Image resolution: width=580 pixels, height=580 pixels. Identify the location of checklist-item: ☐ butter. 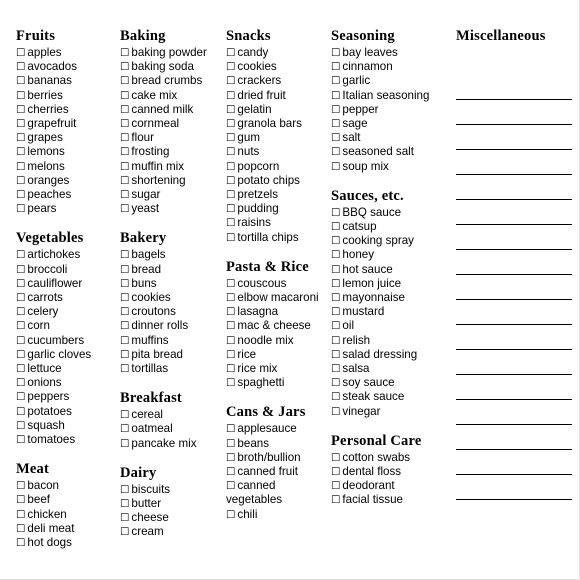
(173, 504).